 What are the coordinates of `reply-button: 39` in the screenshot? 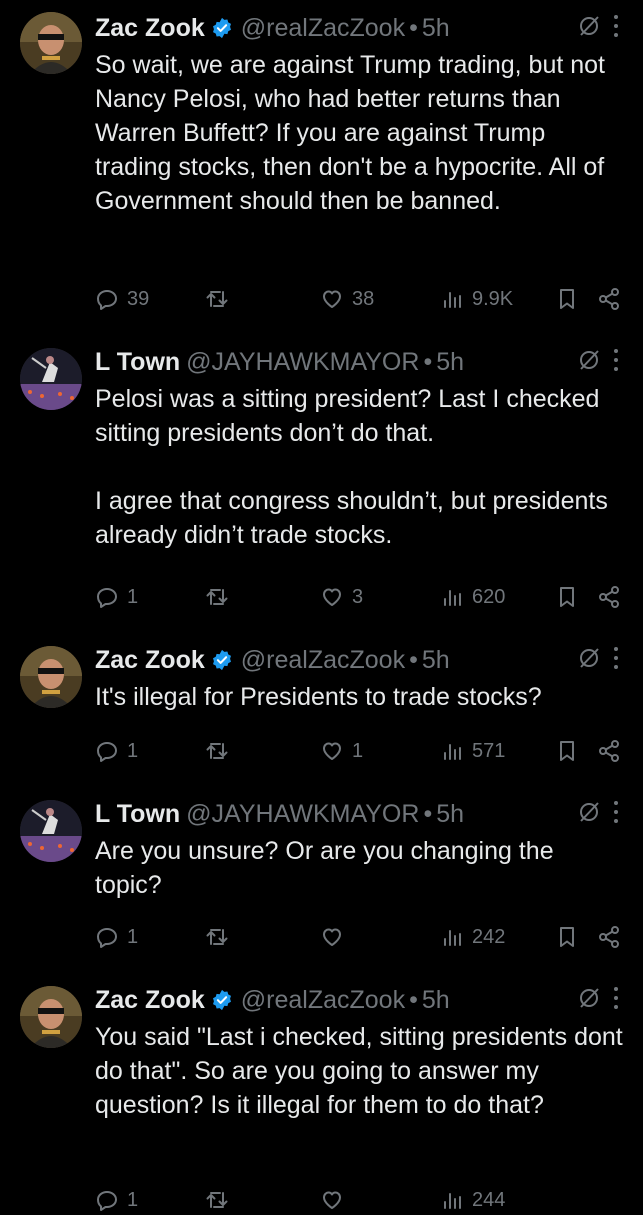 It's located at (122, 299).